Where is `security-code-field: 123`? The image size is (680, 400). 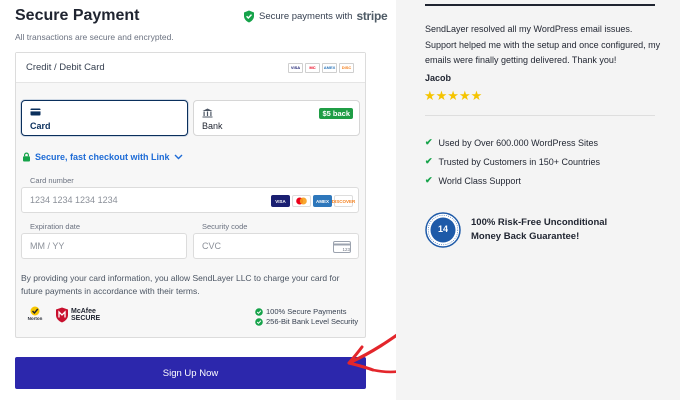
security-code-field: 123 is located at coordinates (276, 246).